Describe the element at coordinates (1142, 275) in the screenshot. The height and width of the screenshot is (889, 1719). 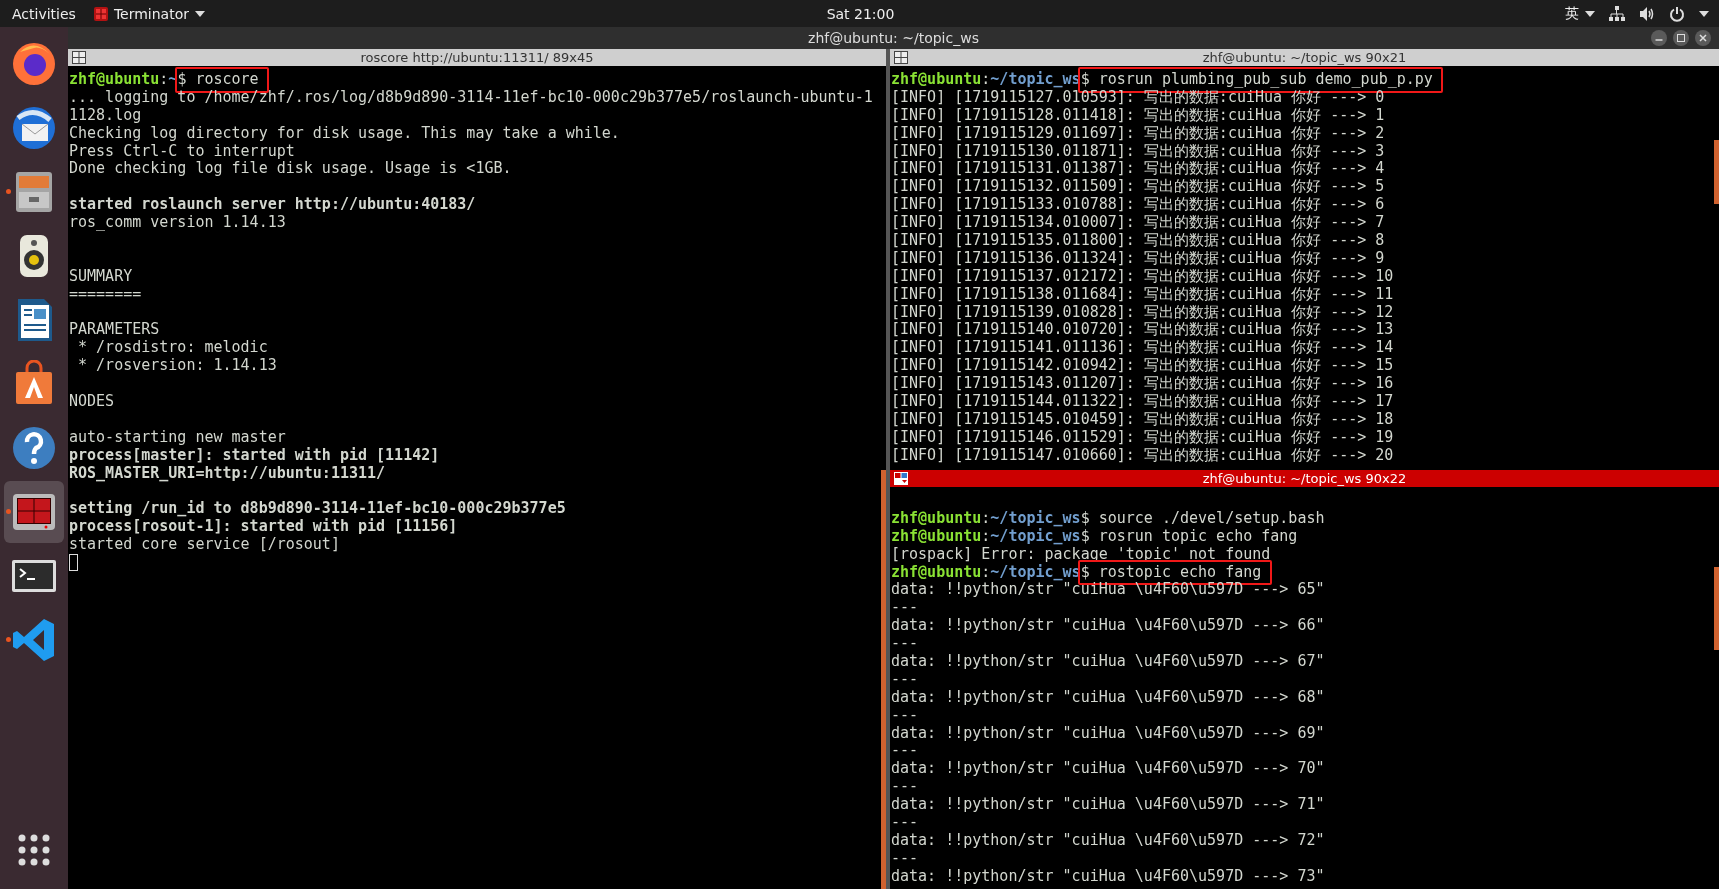
I see `terminal-line: [INFO] [1719115137.012172]: 写出的数据:cuiHua 你好 ---> 10` at that location.